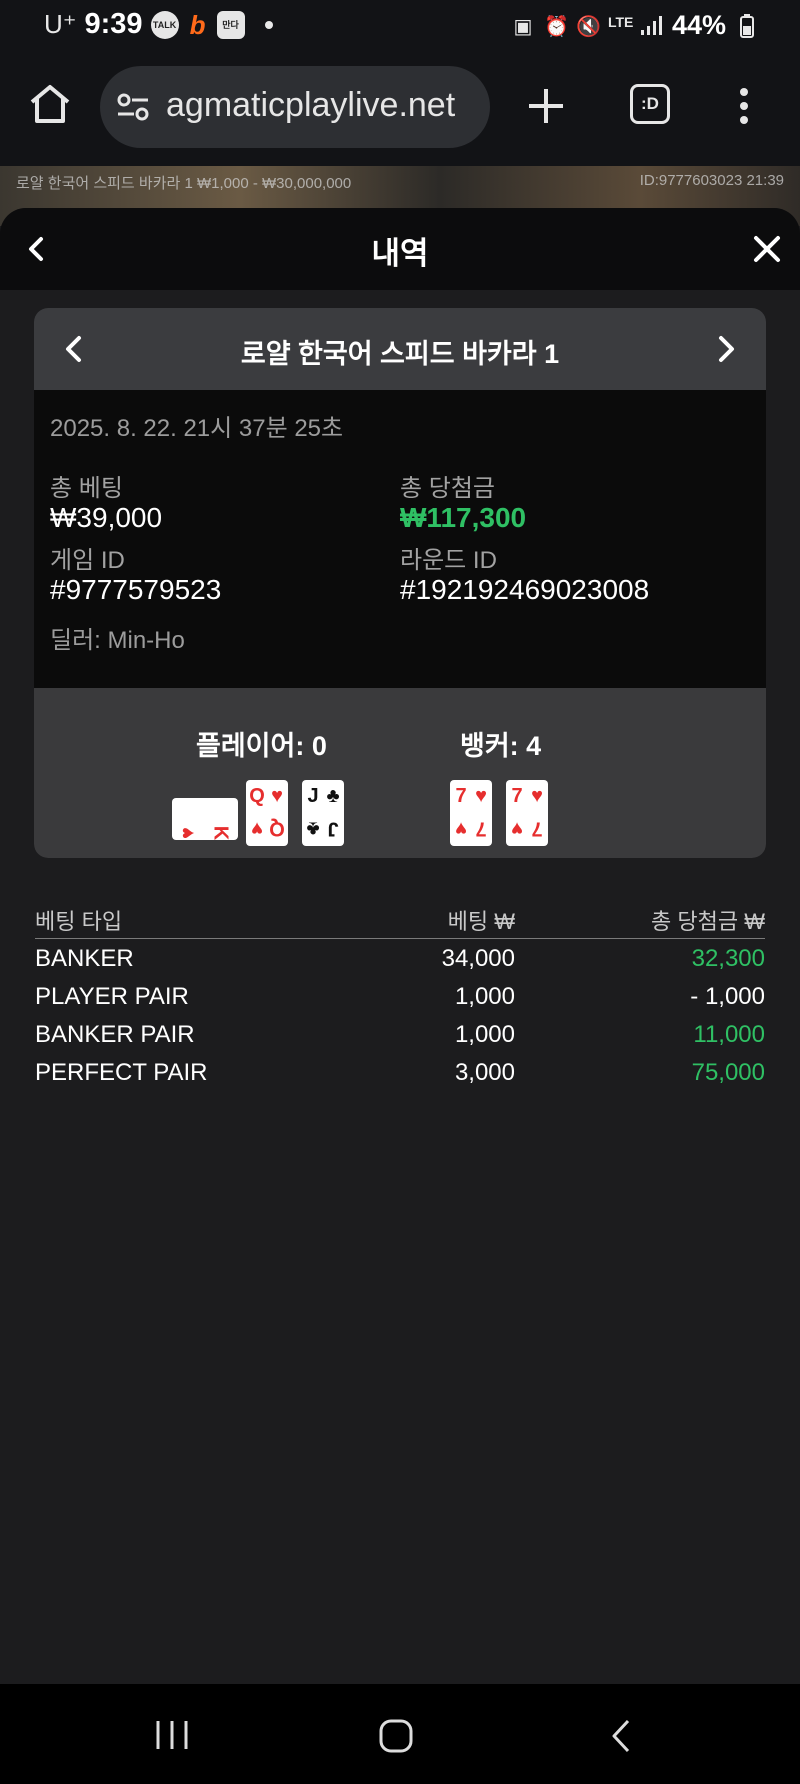 The image size is (800, 1784). What do you see at coordinates (620, 21) in the screenshot?
I see `lte-icon: LTE` at bounding box center [620, 21].